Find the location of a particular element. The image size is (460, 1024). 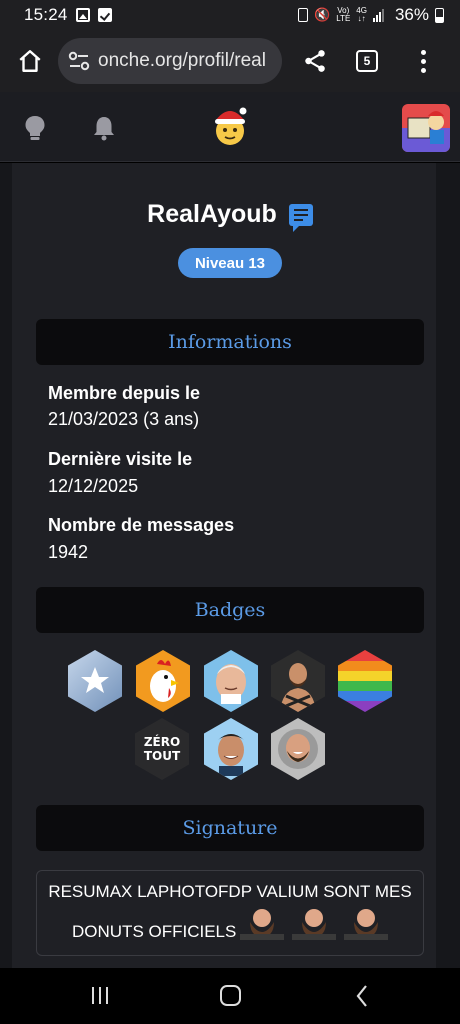

home-button is located at coordinates (30, 61).